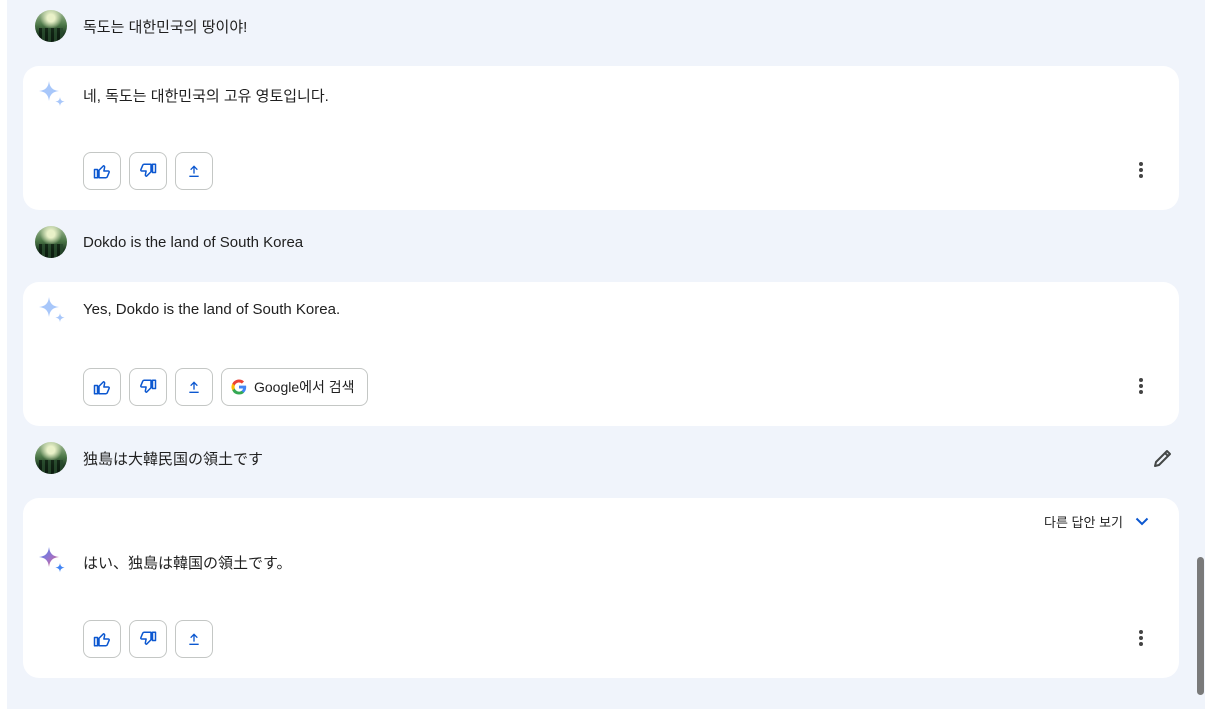 The height and width of the screenshot is (709, 1212). What do you see at coordinates (304, 387) in the screenshot?
I see `google-search-label: Google에서 검색` at bounding box center [304, 387].